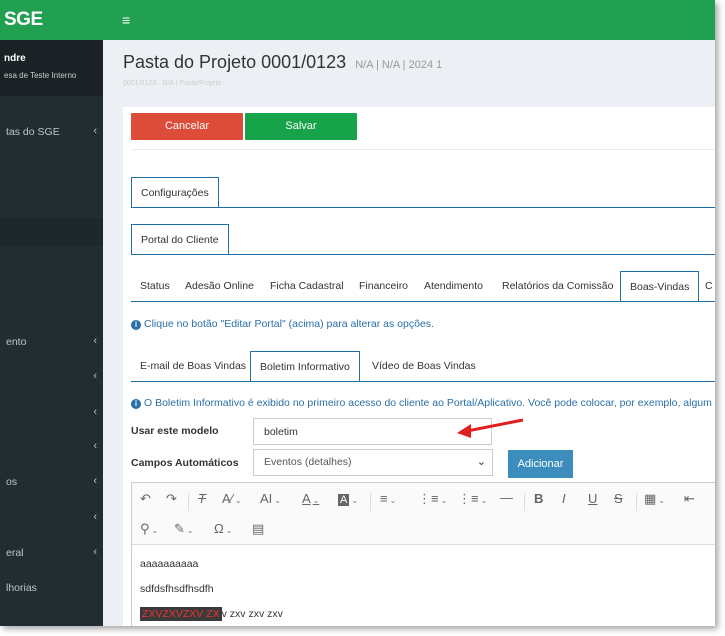 The height and width of the screenshot is (636, 725). Describe the element at coordinates (51, 588) in the screenshot. I see `sidebar-item-melhorias: lhorias` at that location.